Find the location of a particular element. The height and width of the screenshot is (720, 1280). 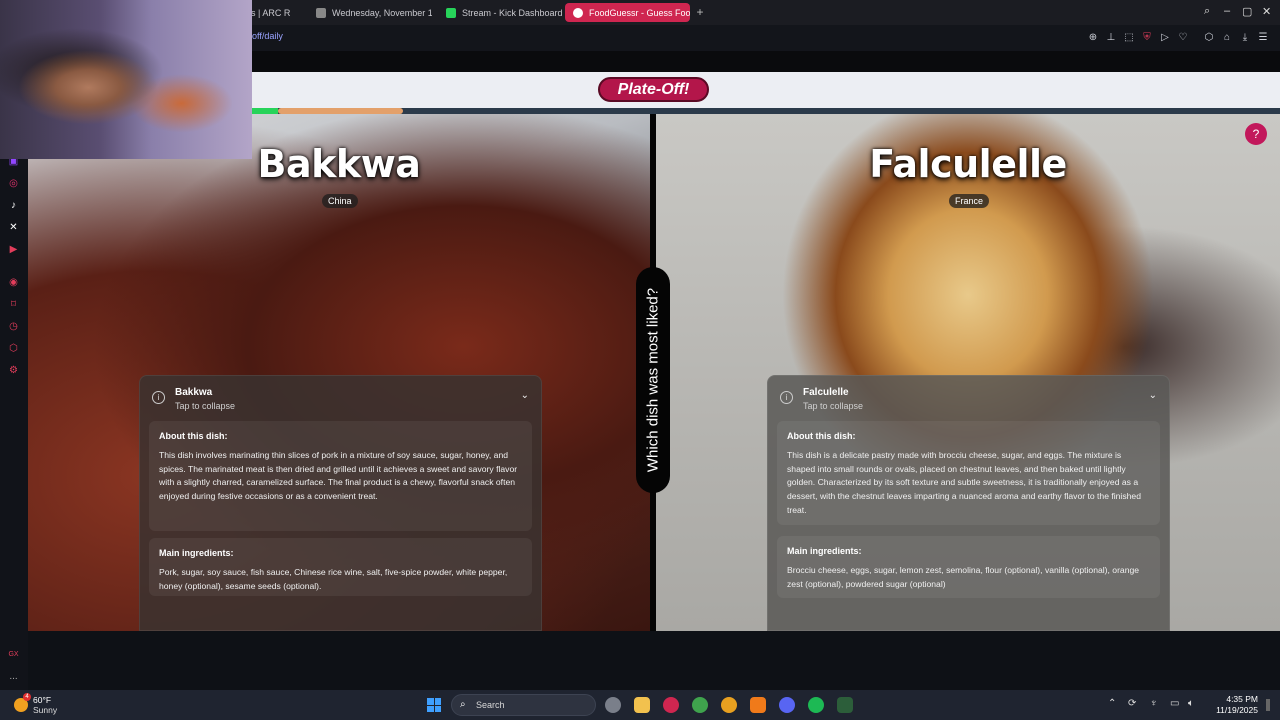

clock-date: 11/19/2025 is located at coordinates (1234, 710).